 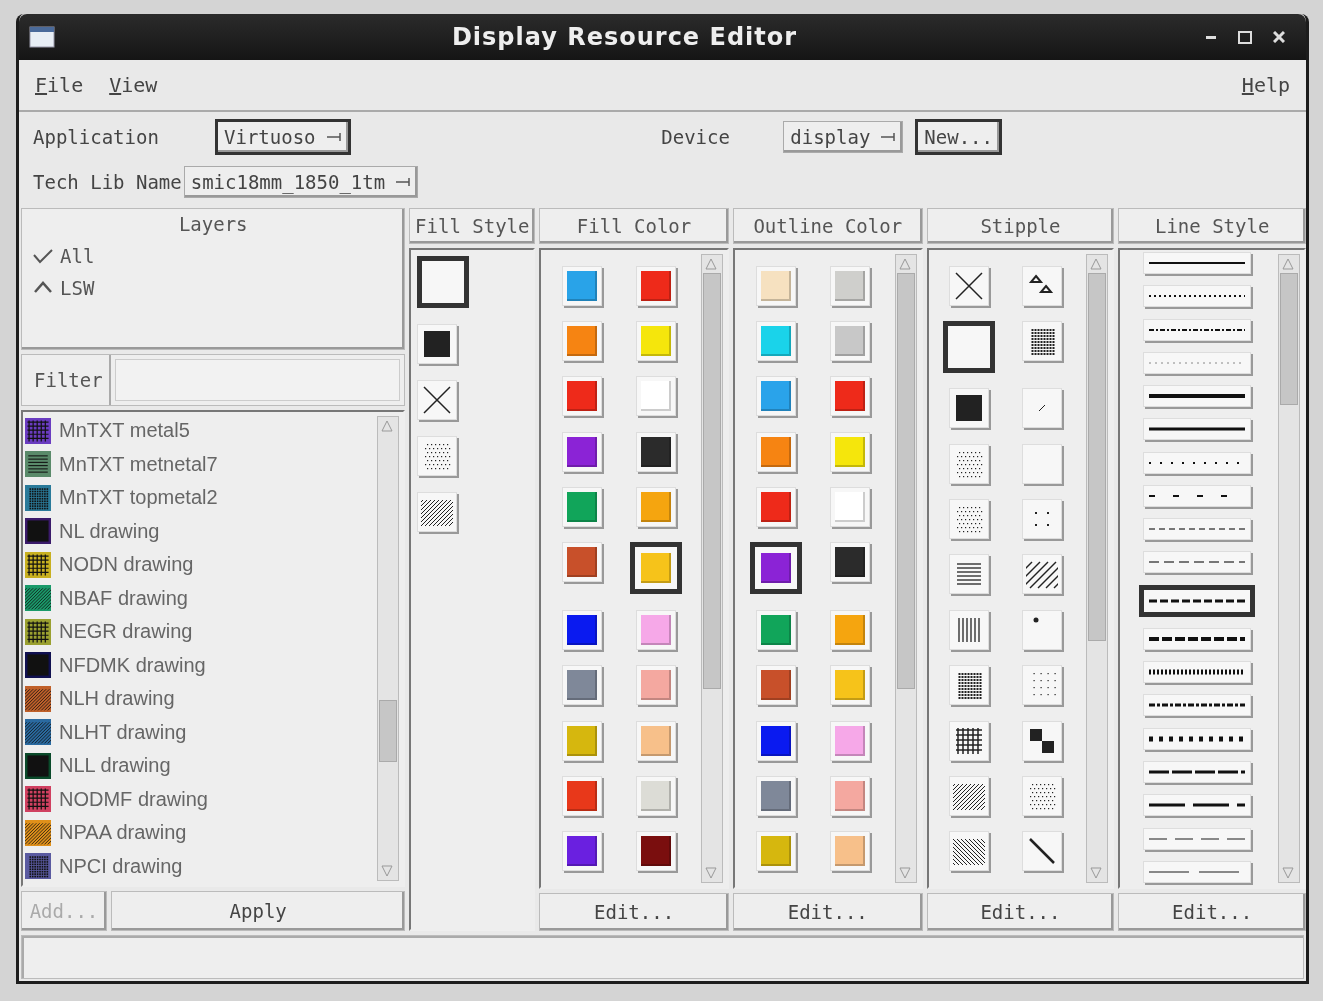 What do you see at coordinates (198, 866) in the screenshot?
I see `layer-item: NPCI drawing` at bounding box center [198, 866].